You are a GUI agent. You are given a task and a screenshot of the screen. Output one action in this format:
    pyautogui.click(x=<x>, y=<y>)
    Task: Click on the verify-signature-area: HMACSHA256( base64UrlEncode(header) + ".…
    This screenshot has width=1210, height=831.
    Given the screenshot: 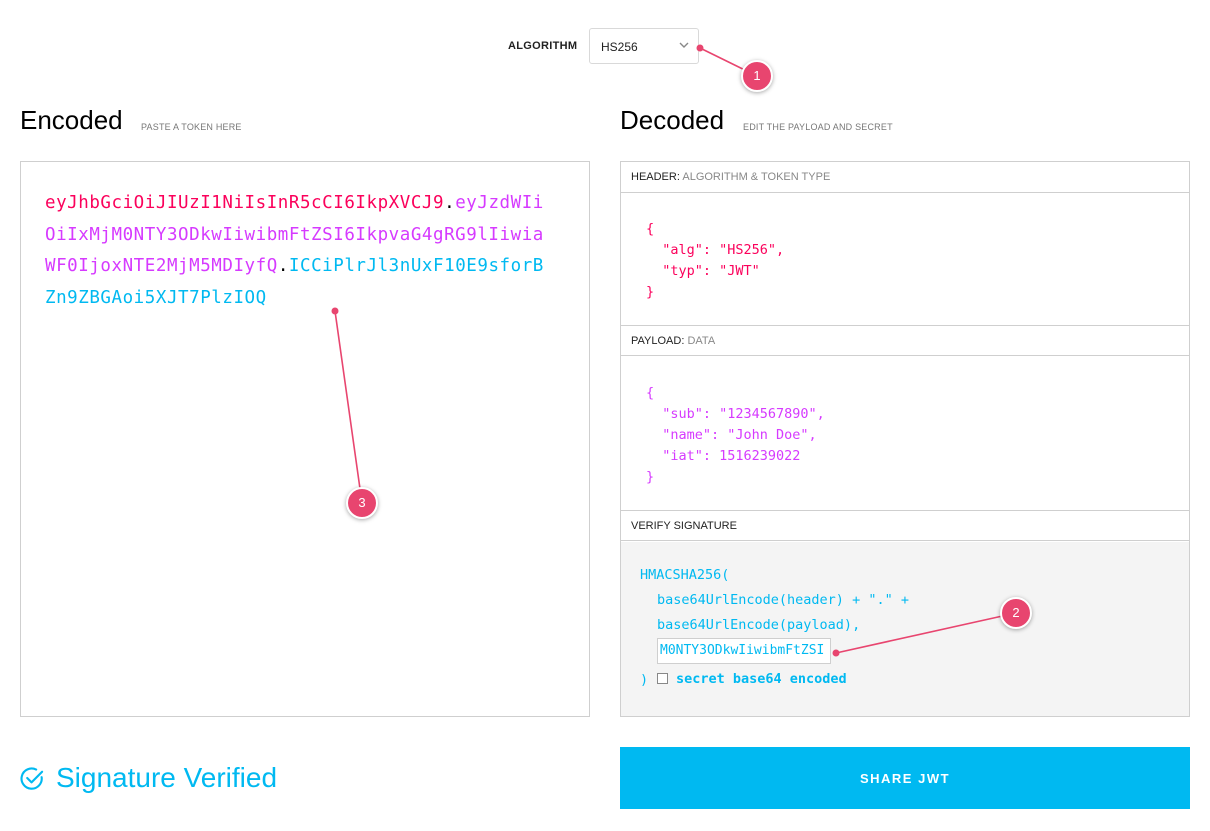 What is the action you would take?
    pyautogui.click(x=905, y=629)
    